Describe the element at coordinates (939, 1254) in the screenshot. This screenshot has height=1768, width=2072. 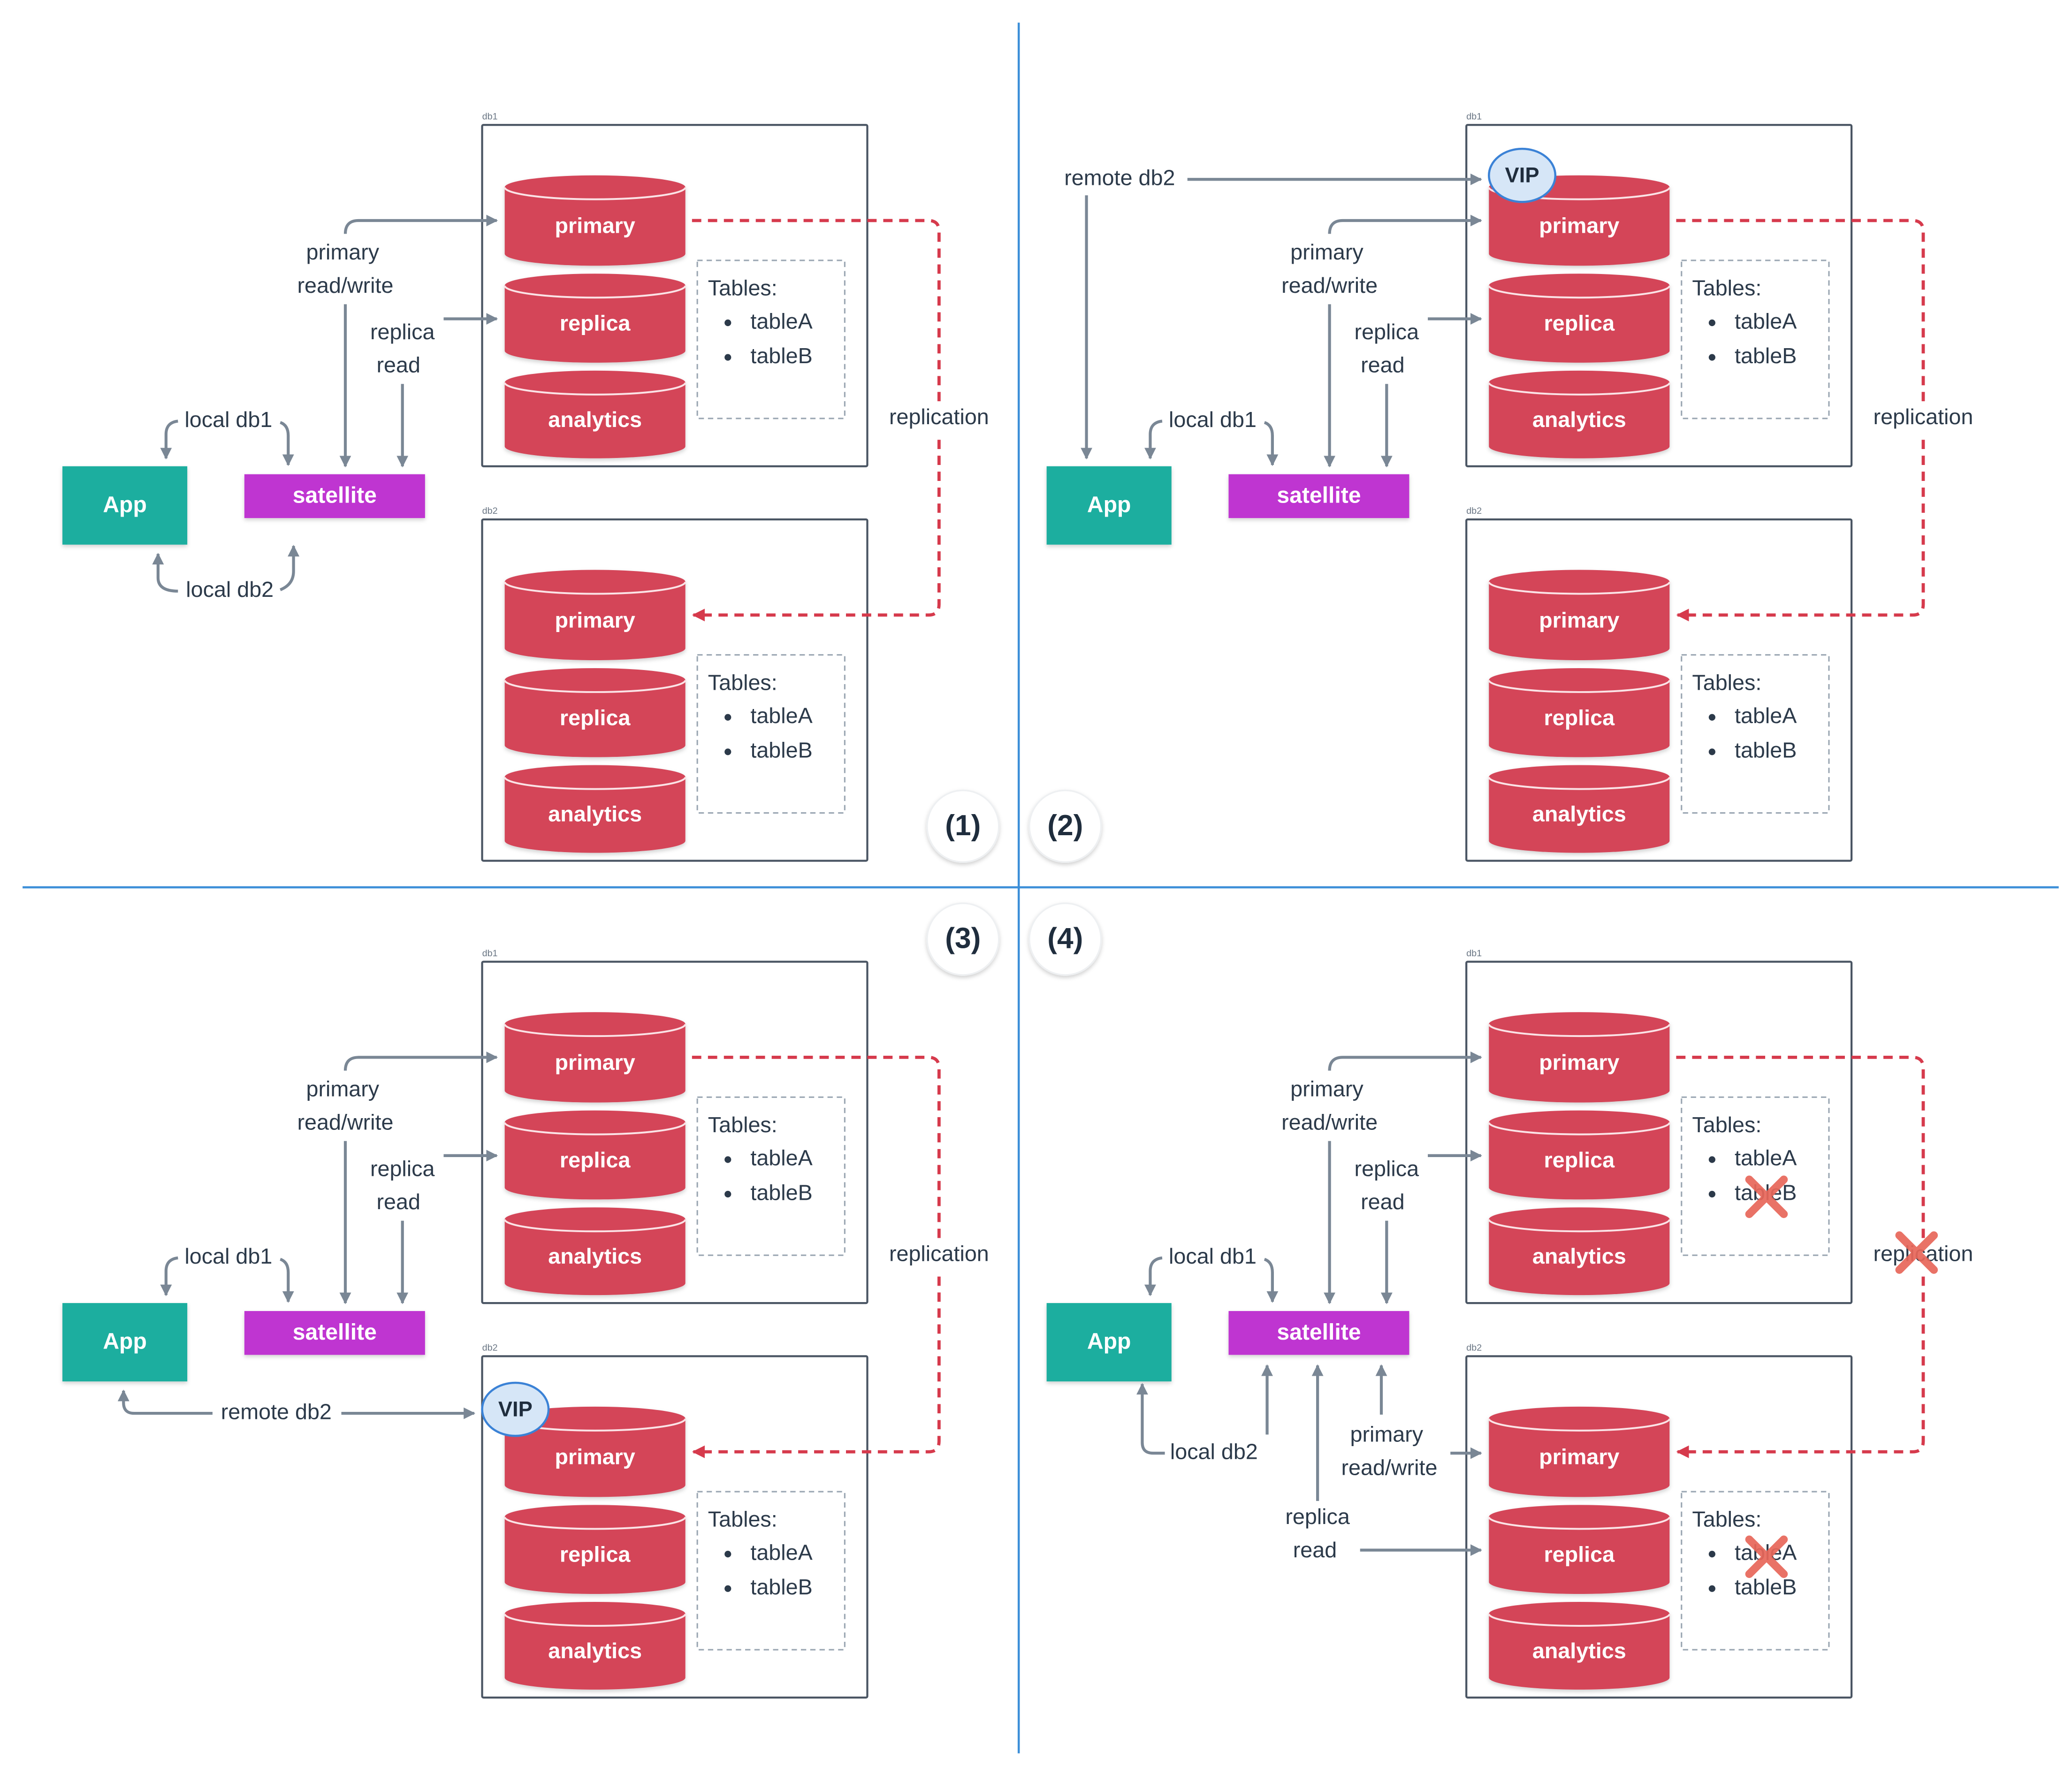
I see `replication-label: replication` at that location.